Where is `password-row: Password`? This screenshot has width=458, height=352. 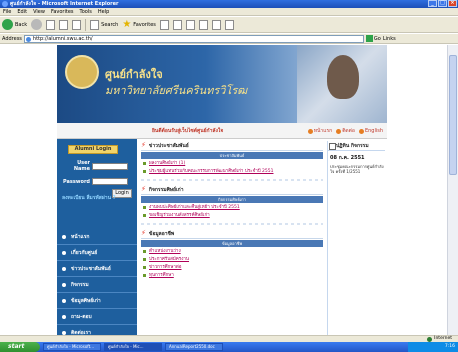 password-row: Password is located at coordinates (97, 181).